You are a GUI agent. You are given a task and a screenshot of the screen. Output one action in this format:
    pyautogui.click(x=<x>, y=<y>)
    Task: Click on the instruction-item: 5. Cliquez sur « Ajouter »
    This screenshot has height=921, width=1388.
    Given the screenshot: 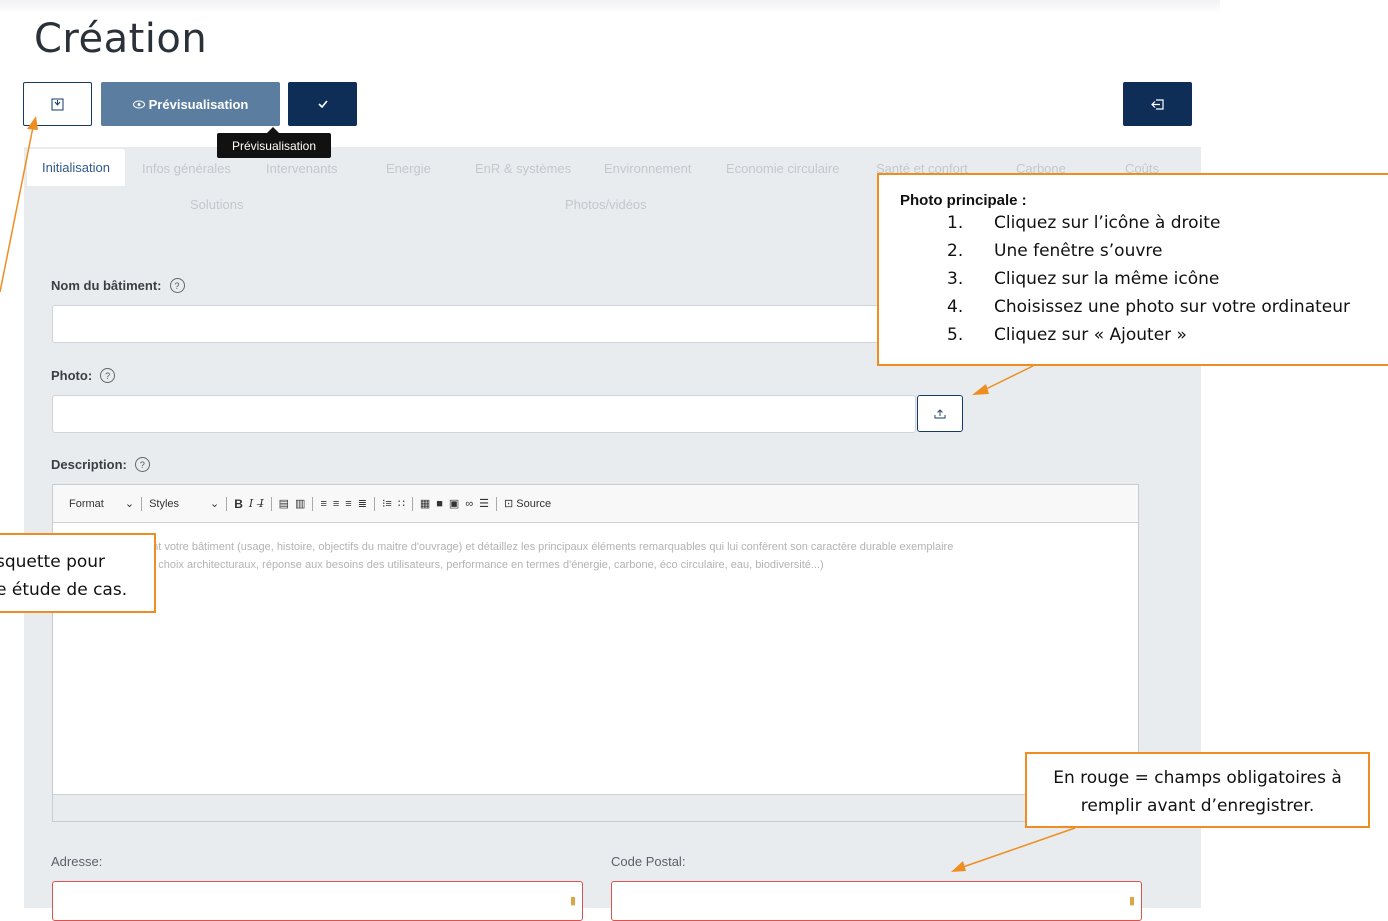 What is the action you would take?
    pyautogui.click(x=1144, y=335)
    